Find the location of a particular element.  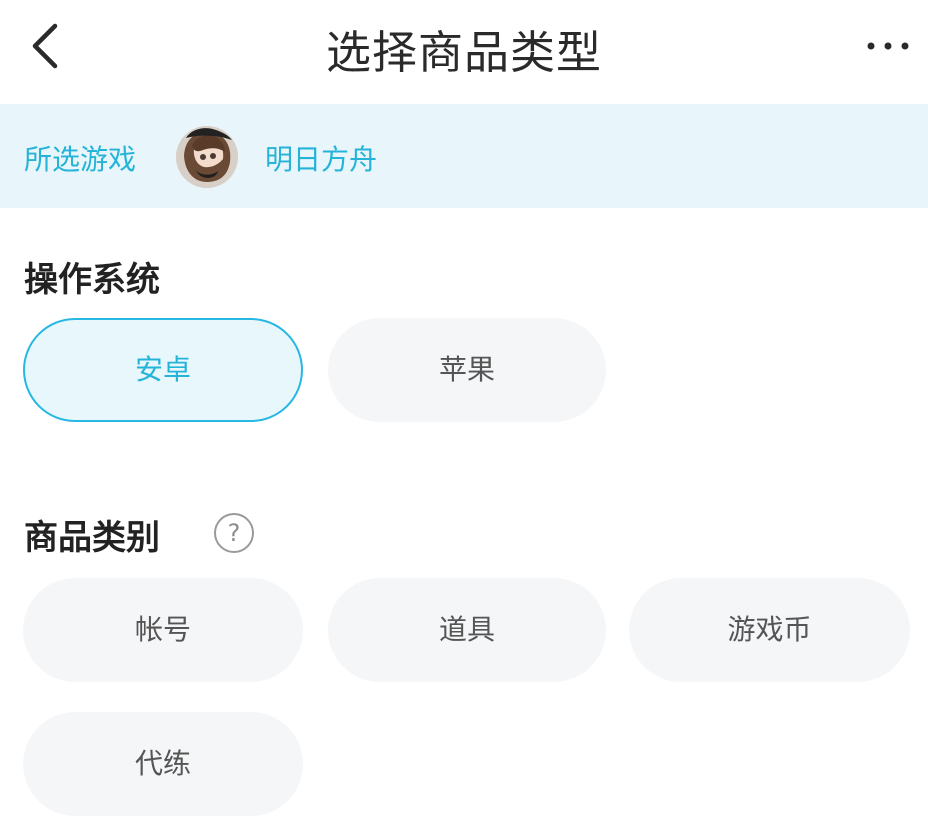

more-horizontal-icon is located at coordinates (888, 46).